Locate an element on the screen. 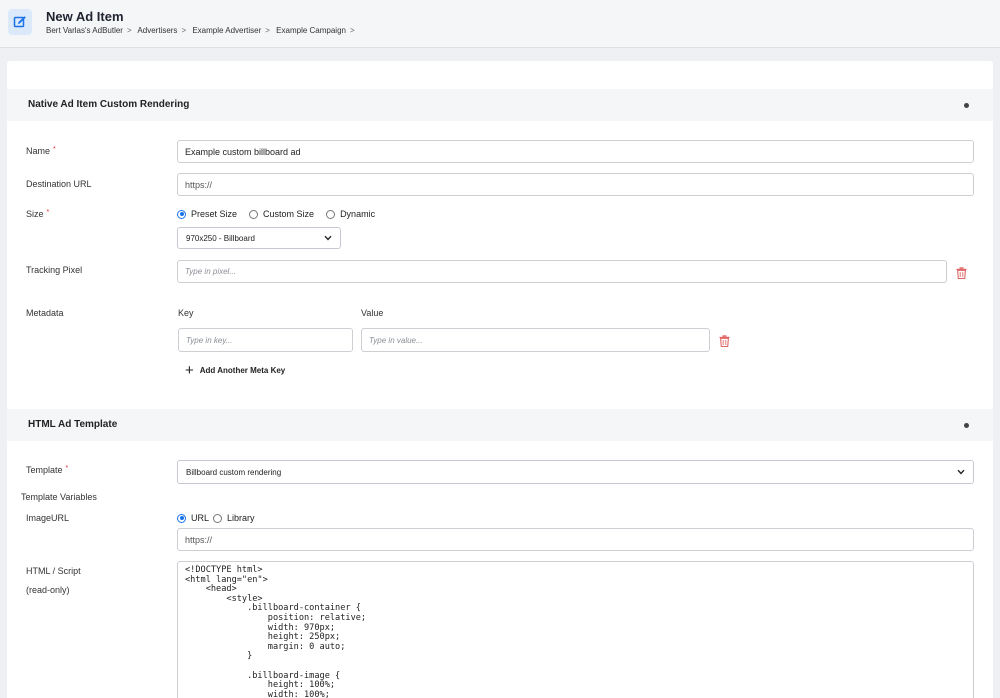 The height and width of the screenshot is (698, 1000). name-input: Example custom billboard ad is located at coordinates (575, 151).